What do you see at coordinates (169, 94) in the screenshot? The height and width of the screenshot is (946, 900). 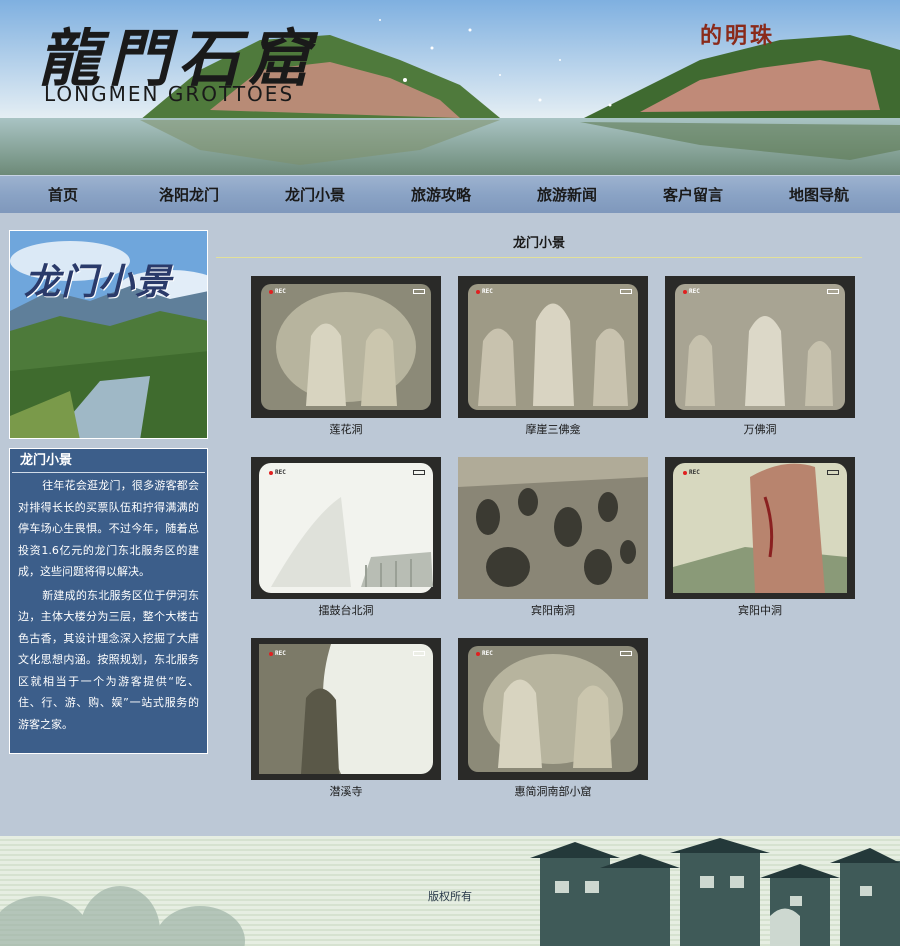 I see `site-logo-english: LONGMEN GROTTOES` at bounding box center [169, 94].